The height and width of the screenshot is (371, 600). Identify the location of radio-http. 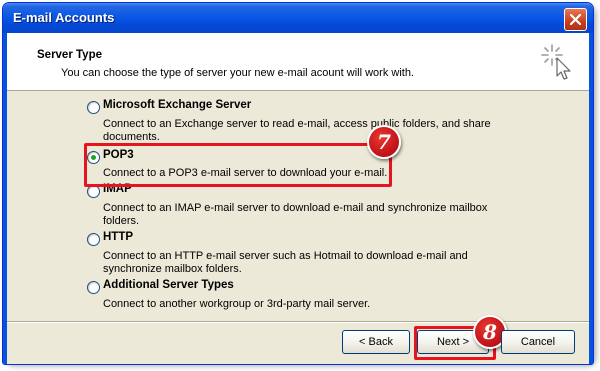
(93, 239).